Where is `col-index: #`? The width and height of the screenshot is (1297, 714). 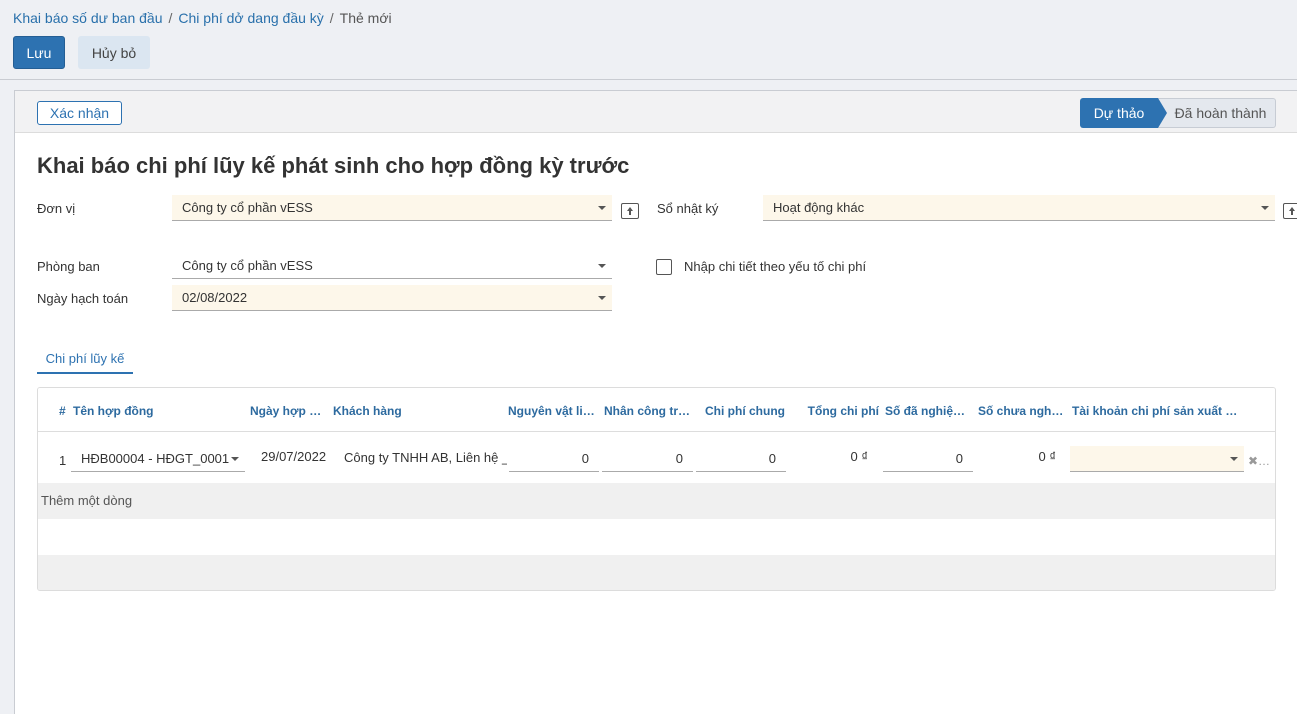 col-index: # is located at coordinates (62, 411).